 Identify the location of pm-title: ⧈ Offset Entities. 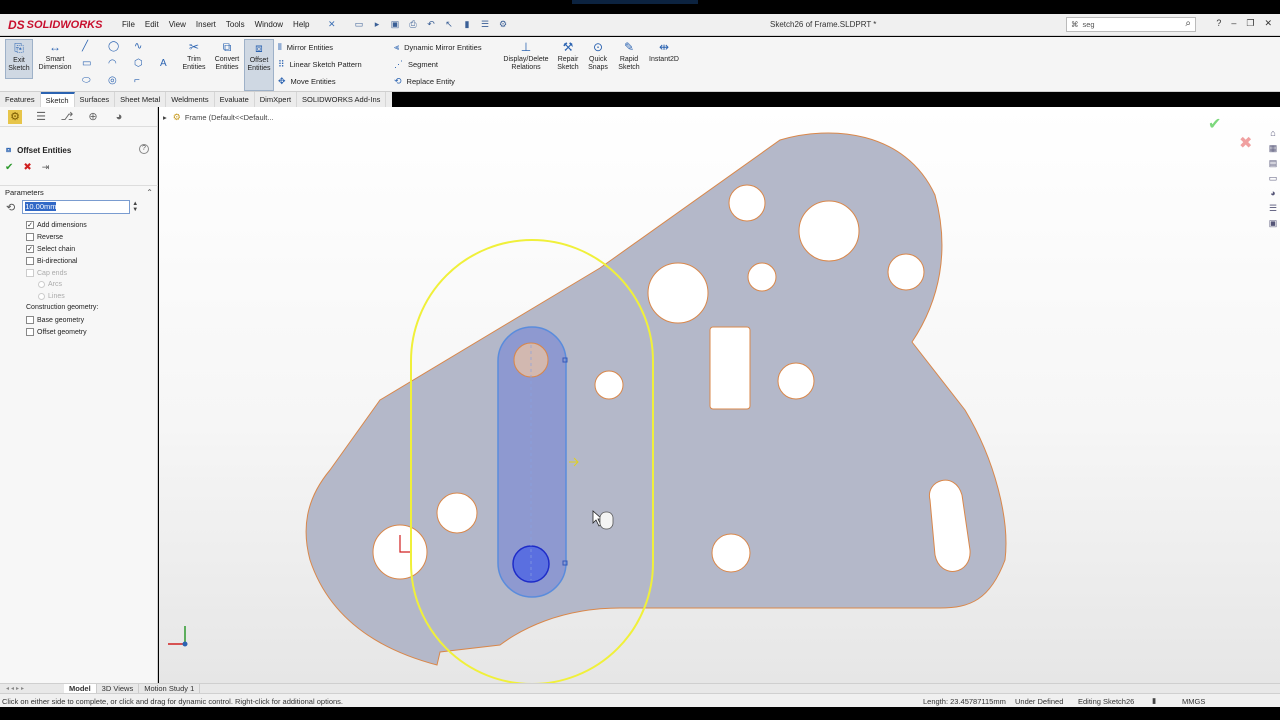
(39, 150).